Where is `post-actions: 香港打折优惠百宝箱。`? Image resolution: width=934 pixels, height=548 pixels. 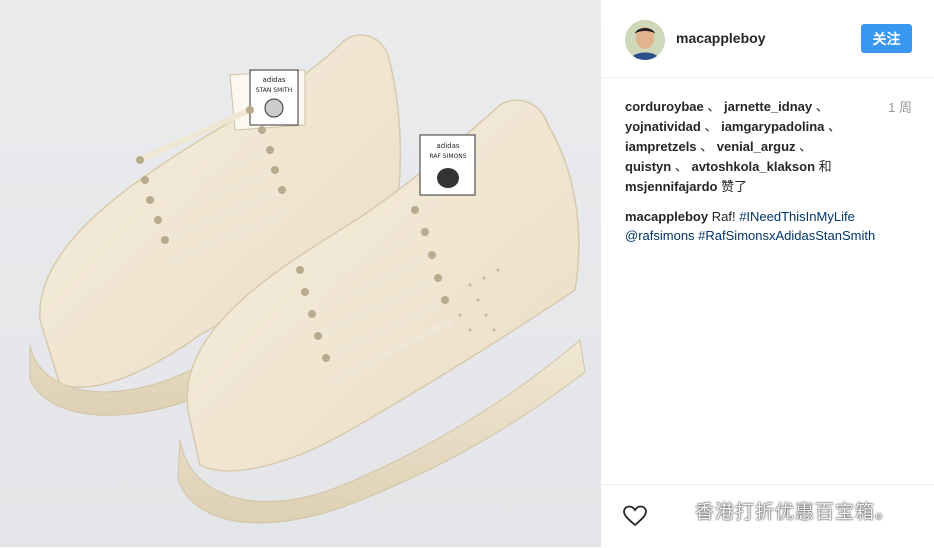
post-actions: 香港打折优惠百宝箱。 is located at coordinates (767, 516).